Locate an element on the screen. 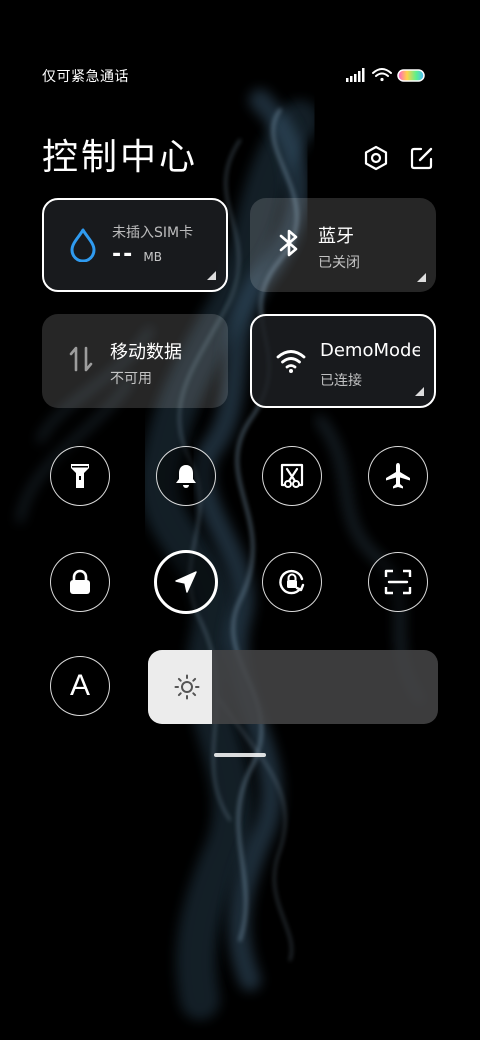 The width and height of the screenshot is (480, 1040). signal-icon is located at coordinates (355, 75).